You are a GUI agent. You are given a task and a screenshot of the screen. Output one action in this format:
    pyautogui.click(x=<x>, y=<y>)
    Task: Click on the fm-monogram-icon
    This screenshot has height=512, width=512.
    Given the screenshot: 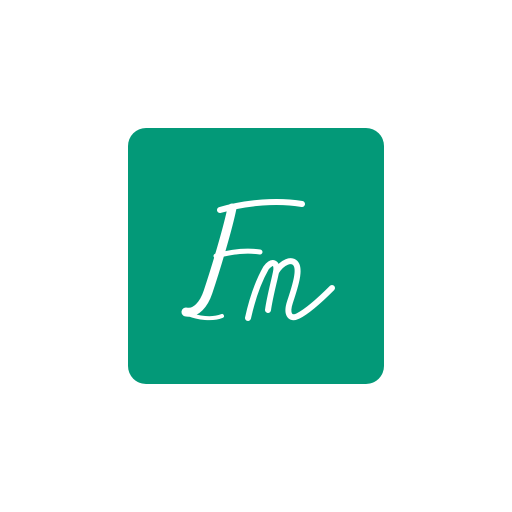 What is the action you would take?
    pyautogui.click(x=258, y=260)
    